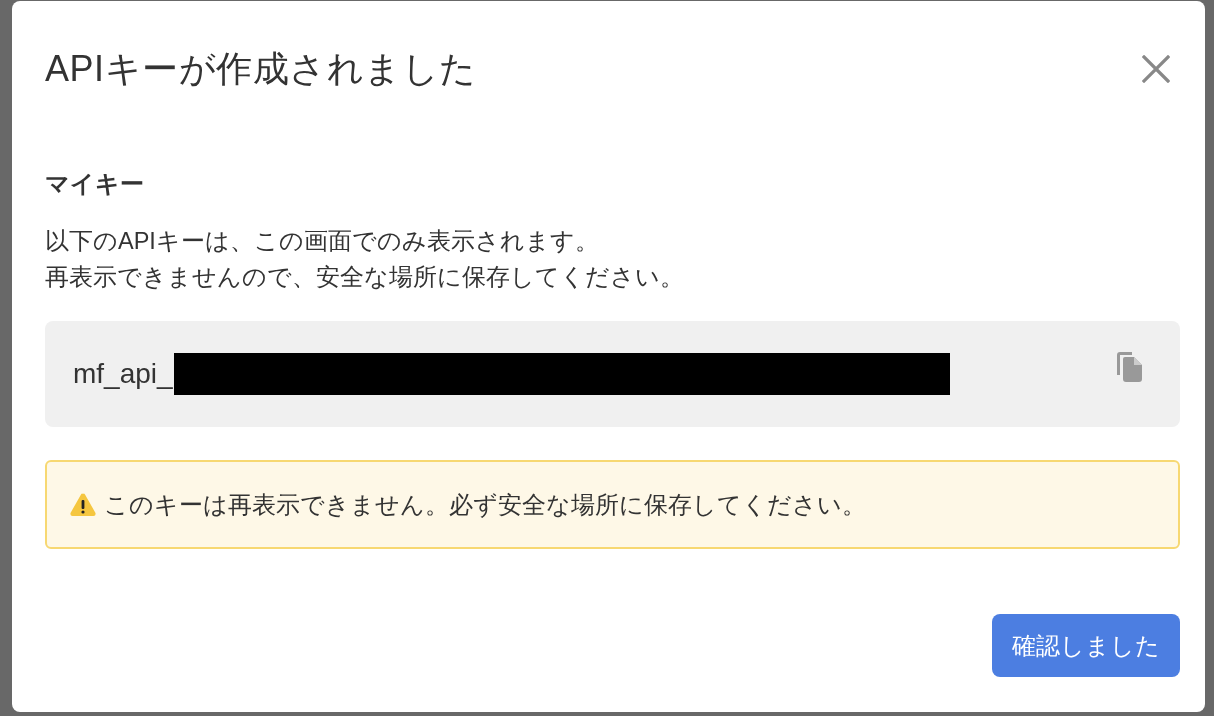 The image size is (1214, 716). What do you see at coordinates (1156, 69) in the screenshot?
I see `close-icon` at bounding box center [1156, 69].